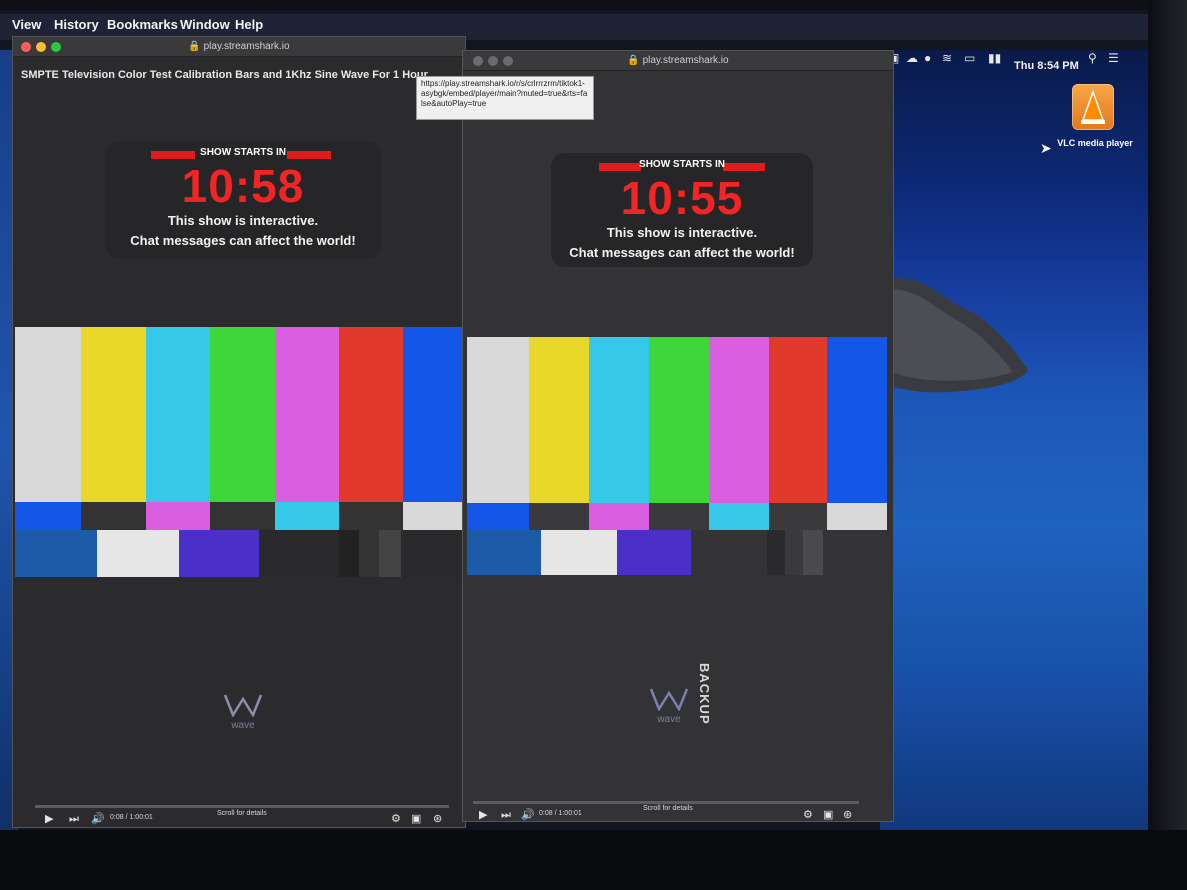 The width and height of the screenshot is (1187, 890). What do you see at coordinates (969, 58) in the screenshot?
I see `airplay-icon: ▭` at bounding box center [969, 58].